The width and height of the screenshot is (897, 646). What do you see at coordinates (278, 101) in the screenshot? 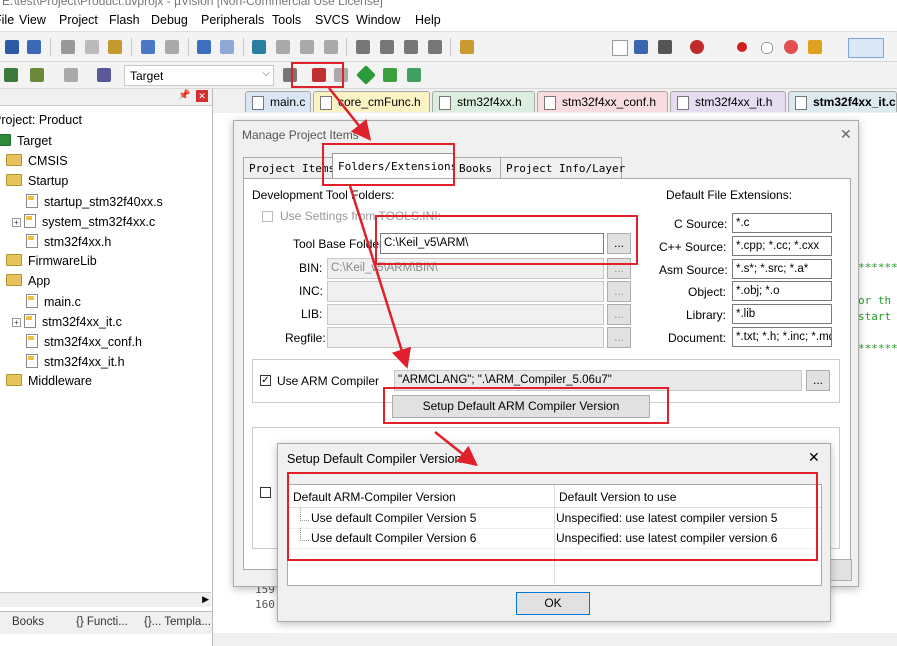
I see `file-tab-main-c: main.c` at bounding box center [278, 101].